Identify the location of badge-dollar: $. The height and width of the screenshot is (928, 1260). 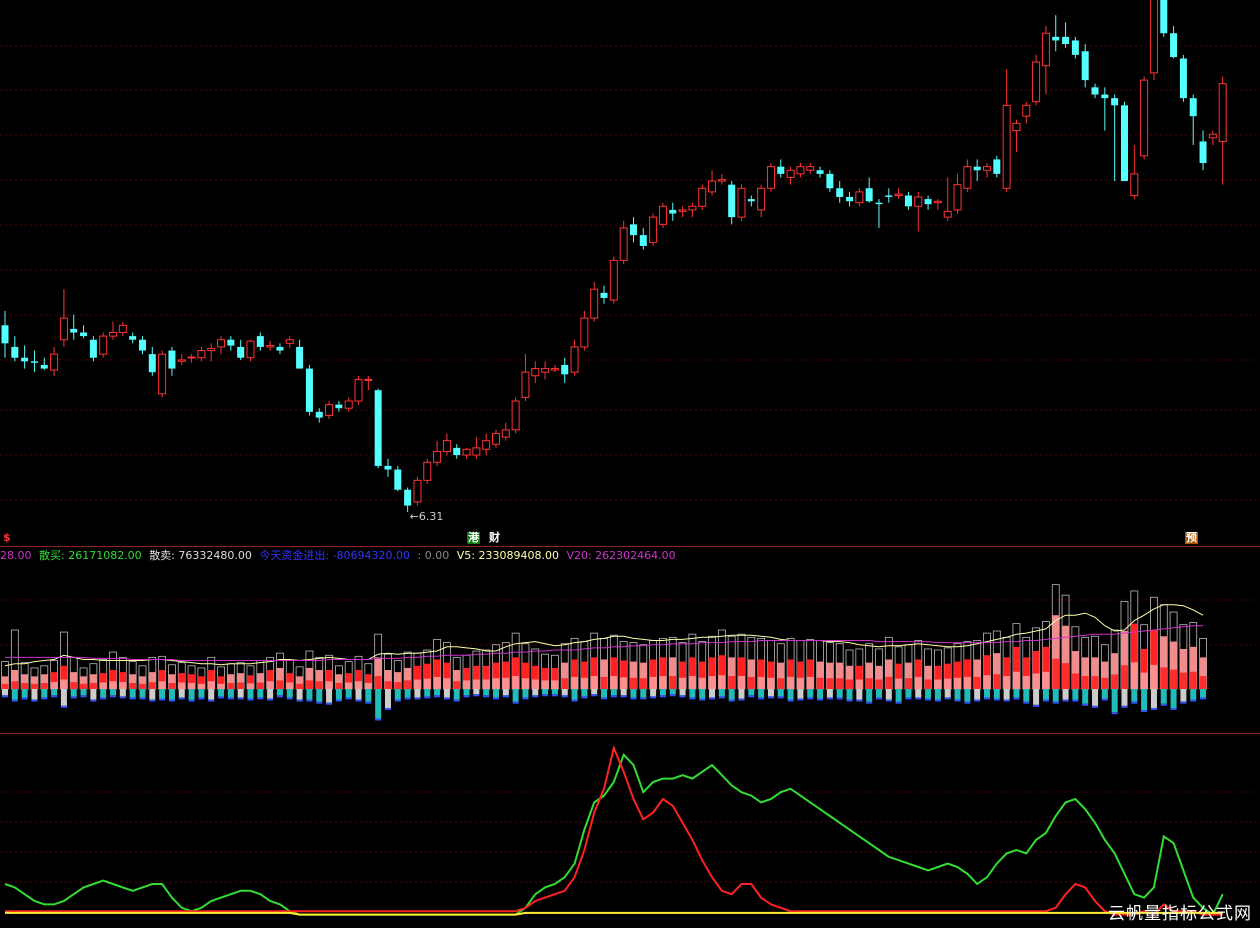
(7, 538).